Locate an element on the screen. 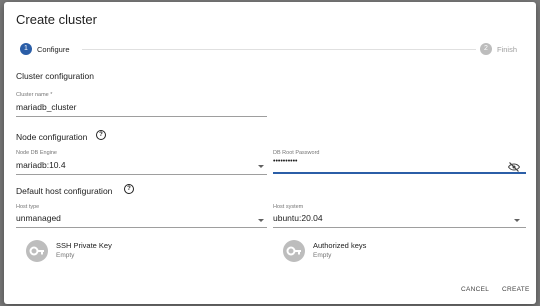 The image size is (540, 306). ssh-key-avatar is located at coordinates (37, 251).